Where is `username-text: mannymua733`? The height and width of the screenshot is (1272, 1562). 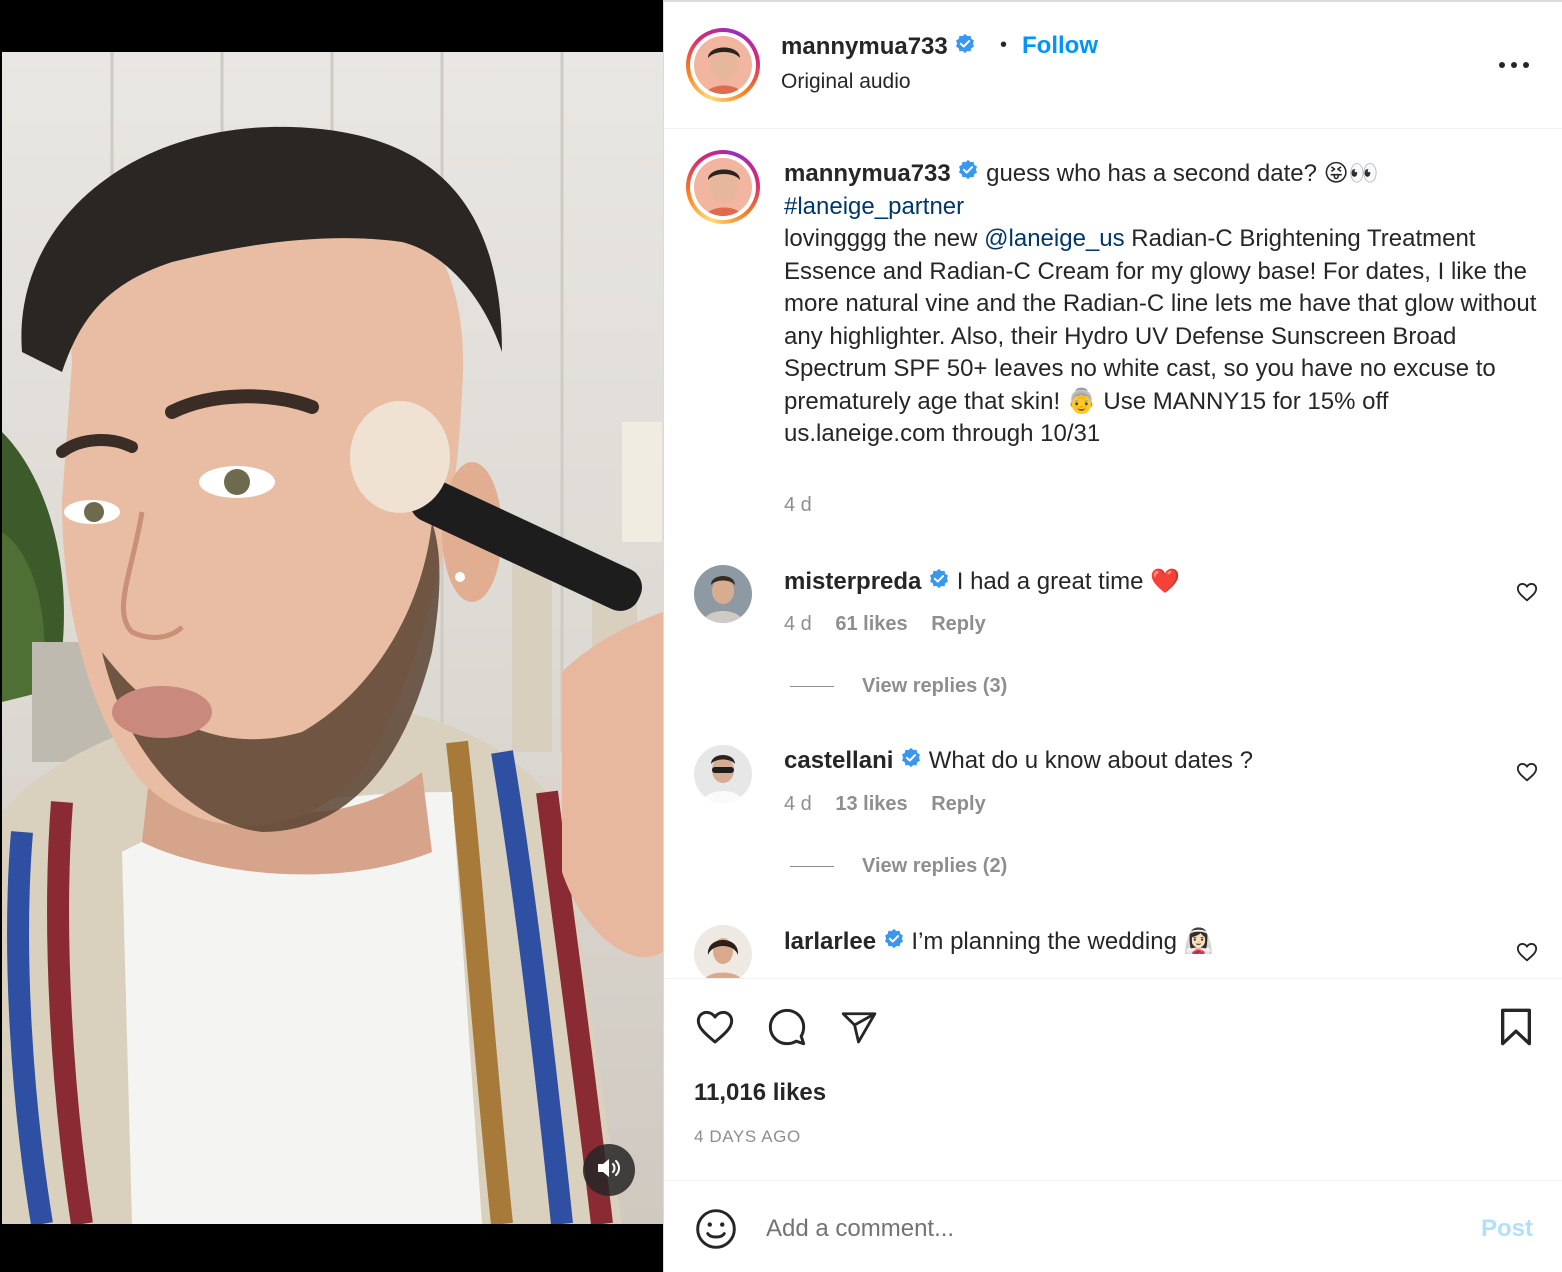
username-text: mannymua733 is located at coordinates (864, 46).